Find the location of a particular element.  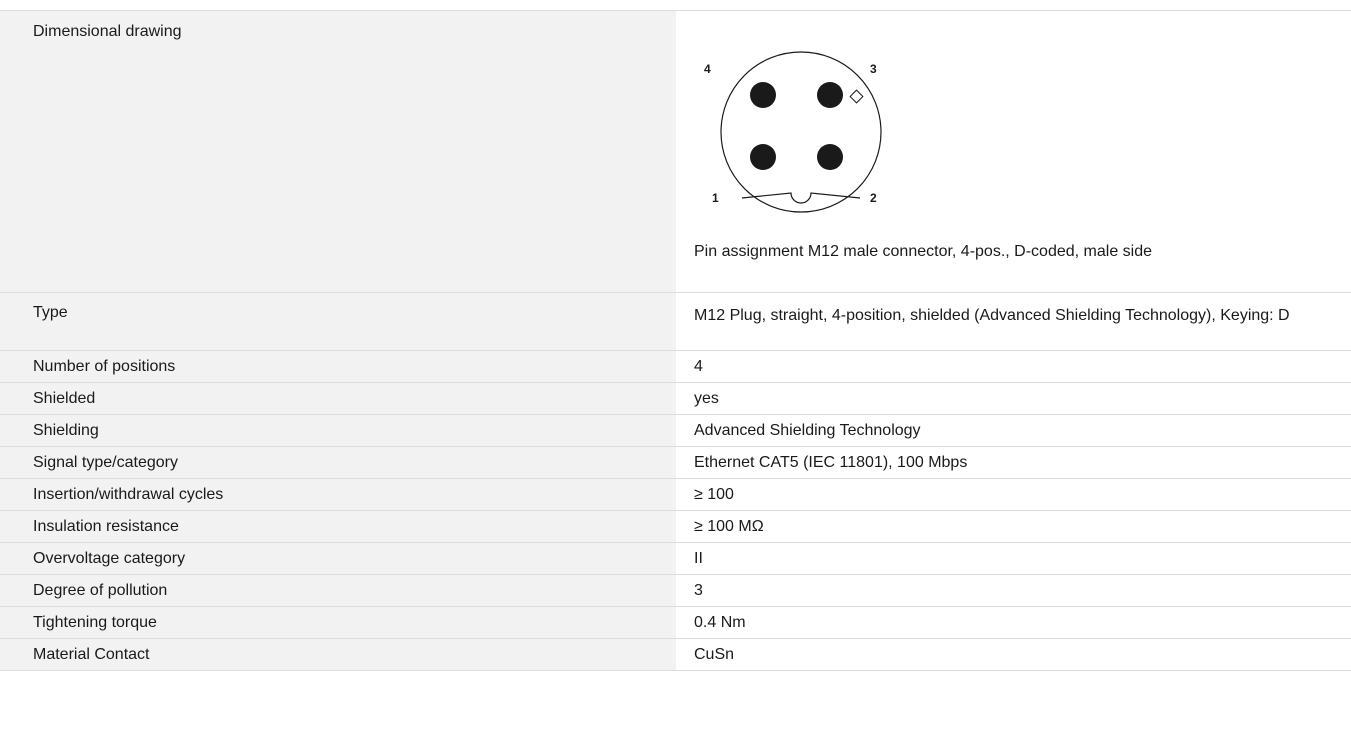

pin-label-3: 3 is located at coordinates (873, 69).